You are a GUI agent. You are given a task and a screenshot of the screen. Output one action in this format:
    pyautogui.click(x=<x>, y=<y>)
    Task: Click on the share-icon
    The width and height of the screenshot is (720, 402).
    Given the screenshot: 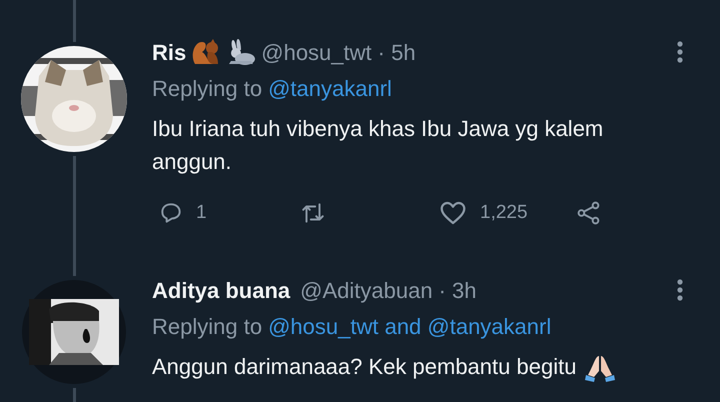 What is the action you would take?
    pyautogui.click(x=589, y=213)
    